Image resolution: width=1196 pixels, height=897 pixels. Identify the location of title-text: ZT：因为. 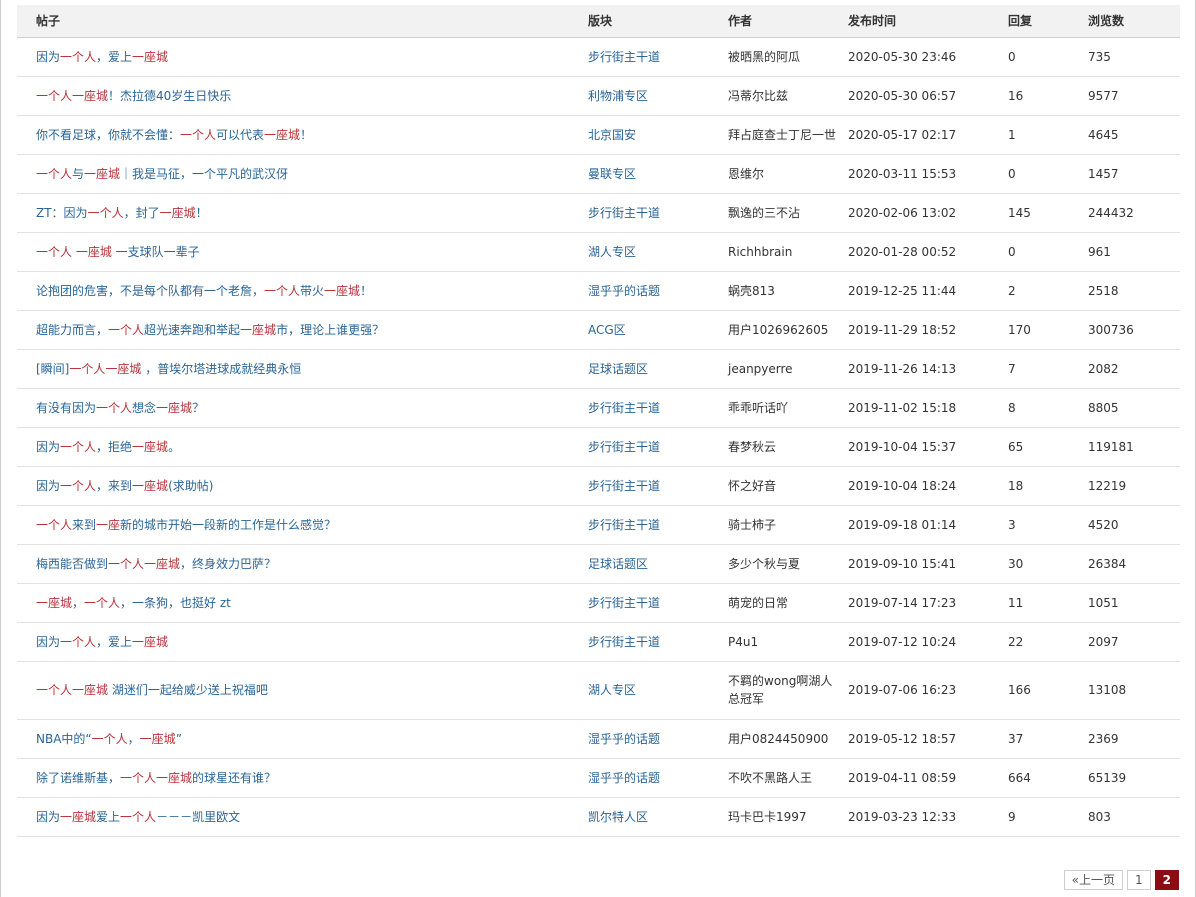
(62, 212).